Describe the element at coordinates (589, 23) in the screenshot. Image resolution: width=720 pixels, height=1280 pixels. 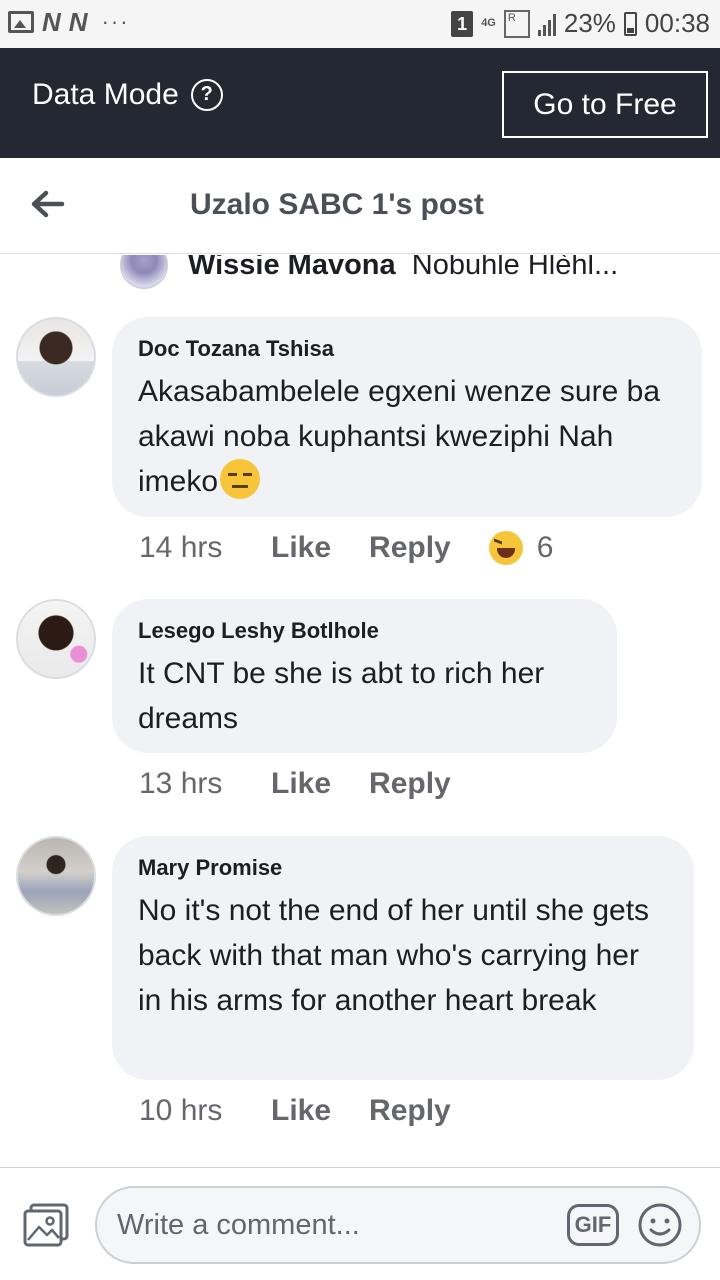
I see `battery-percent: 23%` at that location.